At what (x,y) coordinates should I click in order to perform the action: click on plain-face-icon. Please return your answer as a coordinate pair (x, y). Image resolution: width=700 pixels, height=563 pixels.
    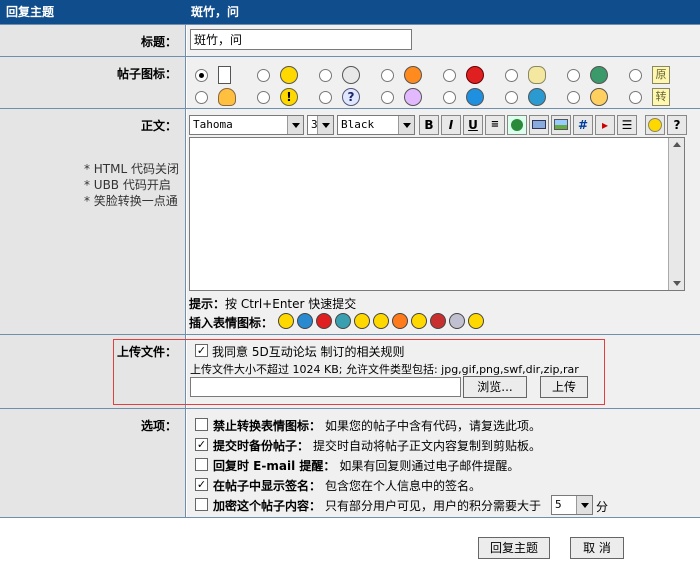
    Looking at the image, I should click on (351, 75).